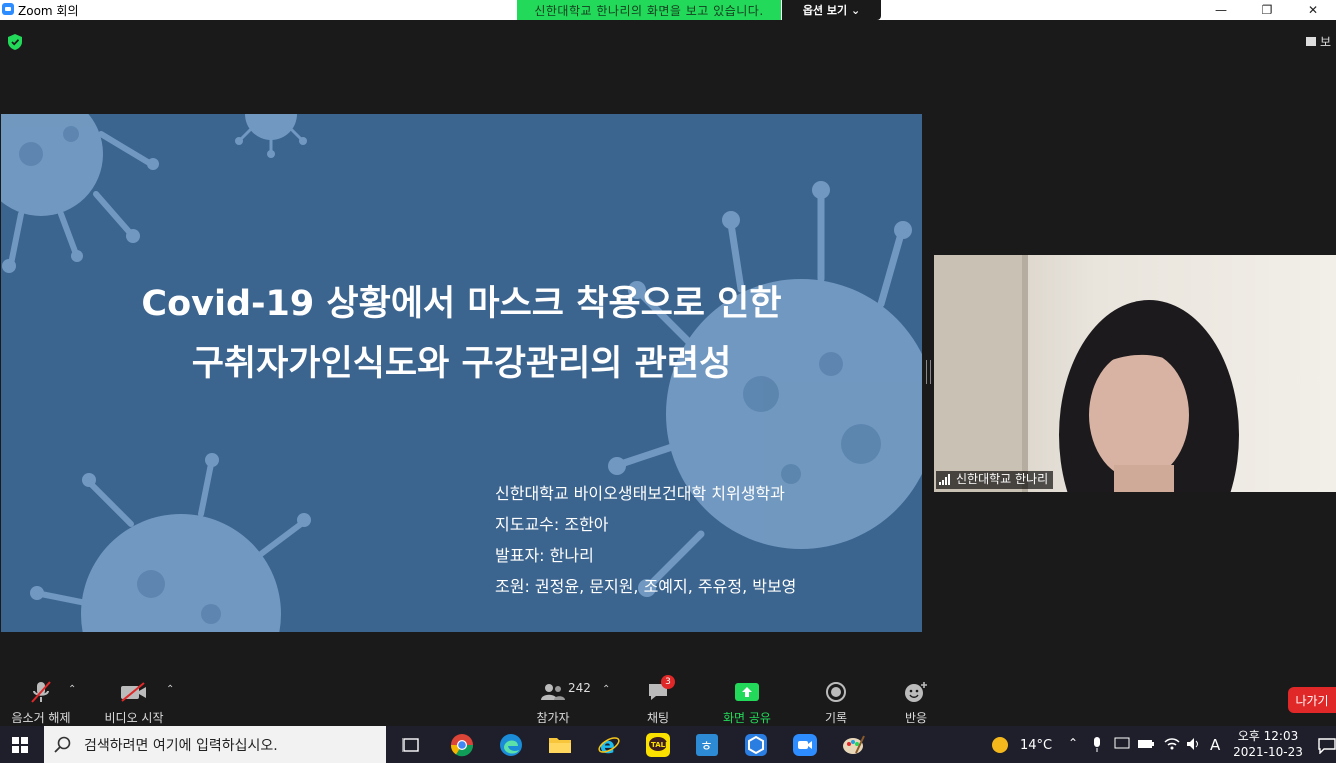 The width and height of the screenshot is (1336, 763). Describe the element at coordinates (1327, 746) in the screenshot. I see `notification-center-icon` at that location.